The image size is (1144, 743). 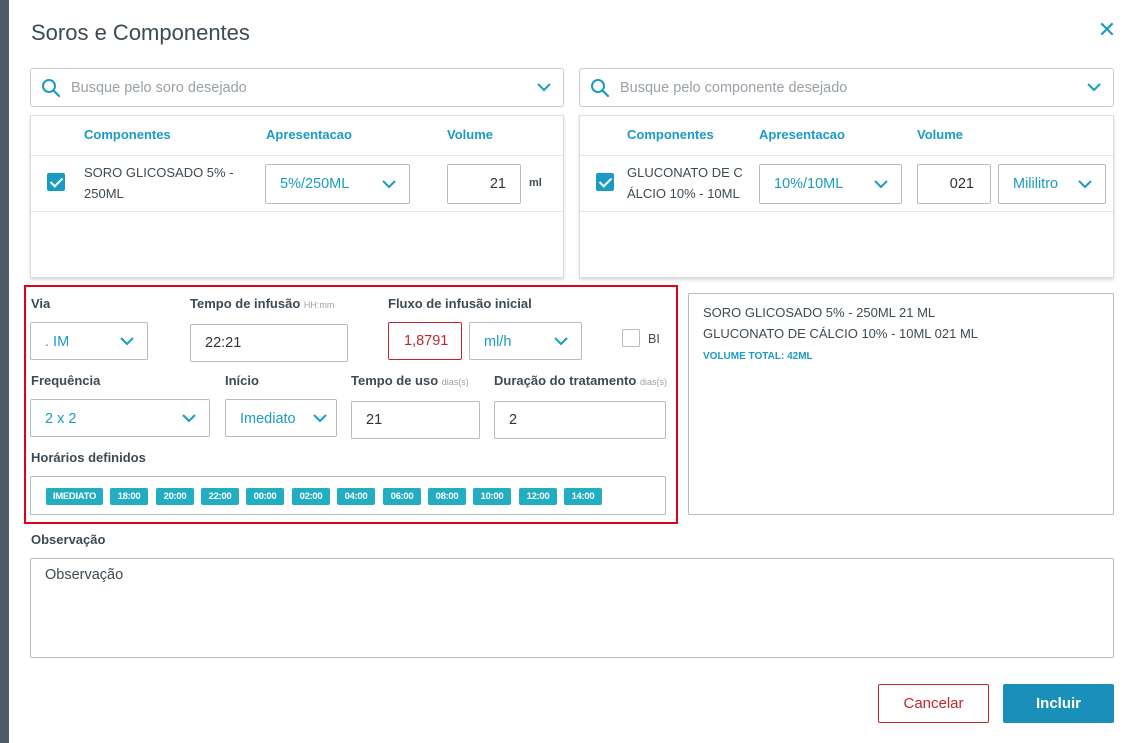 I want to click on time-chip: 00:00, so click(x=265, y=496).